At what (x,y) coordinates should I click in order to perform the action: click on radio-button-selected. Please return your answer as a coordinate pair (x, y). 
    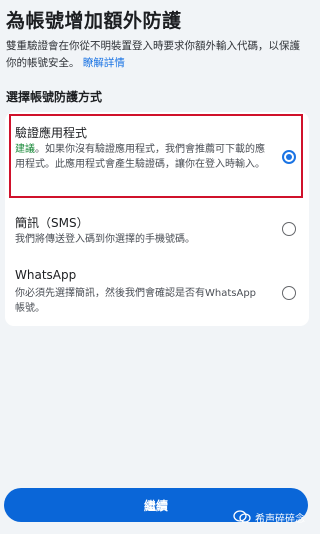
    Looking at the image, I should click on (289, 157).